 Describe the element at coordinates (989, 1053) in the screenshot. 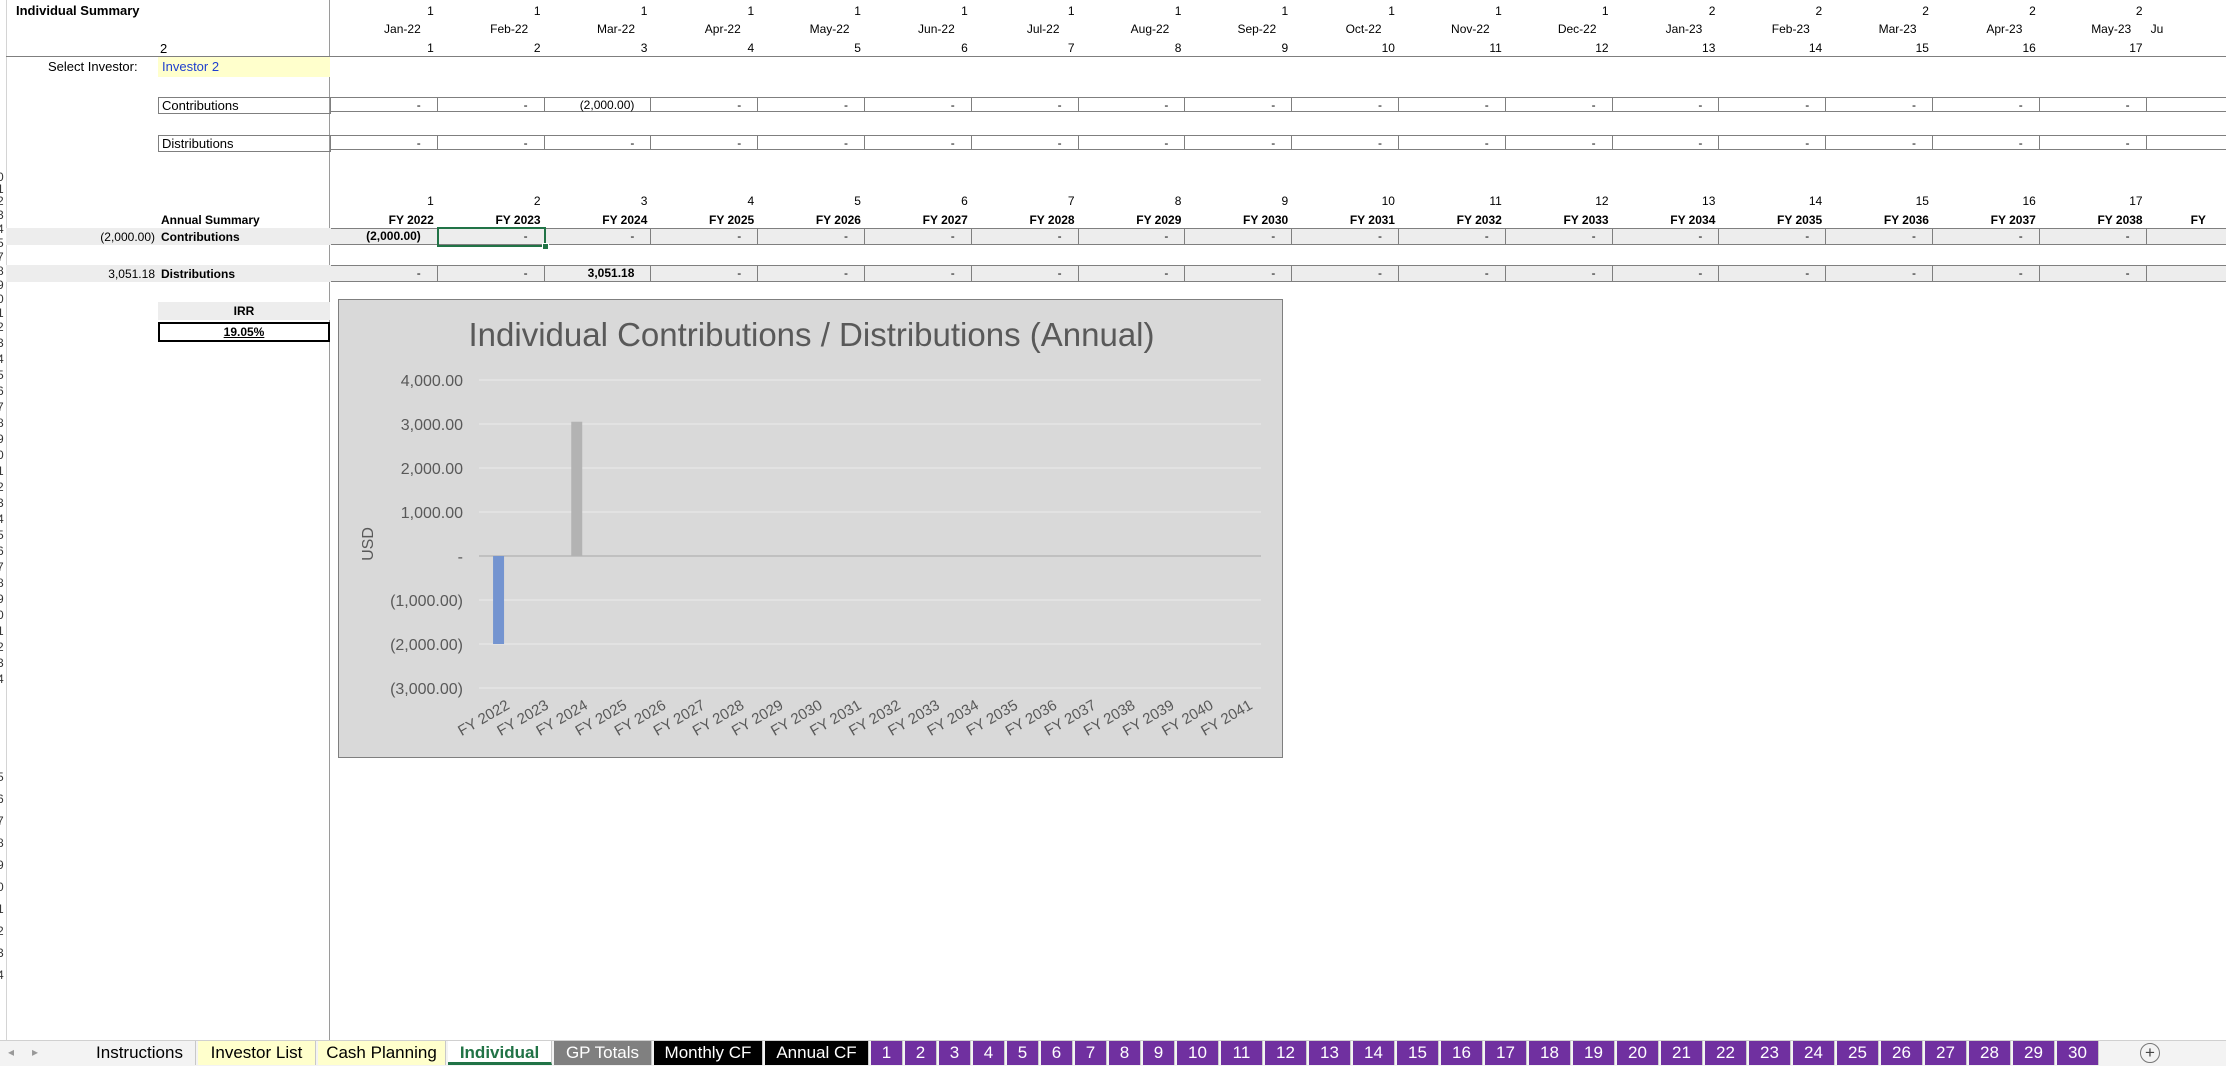

I see `sheet-tab-4: 4` at that location.